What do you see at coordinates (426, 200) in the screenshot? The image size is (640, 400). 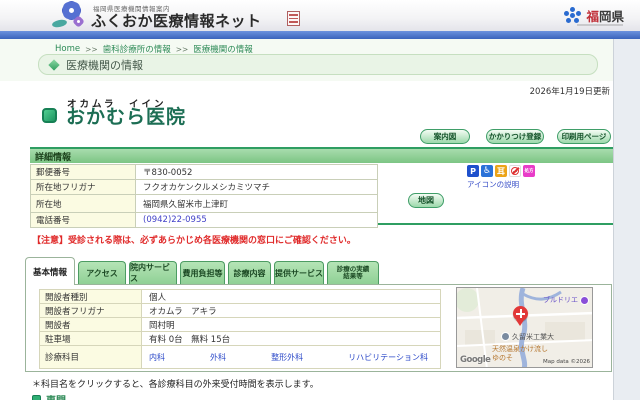 I see `map-button: 地図` at bounding box center [426, 200].